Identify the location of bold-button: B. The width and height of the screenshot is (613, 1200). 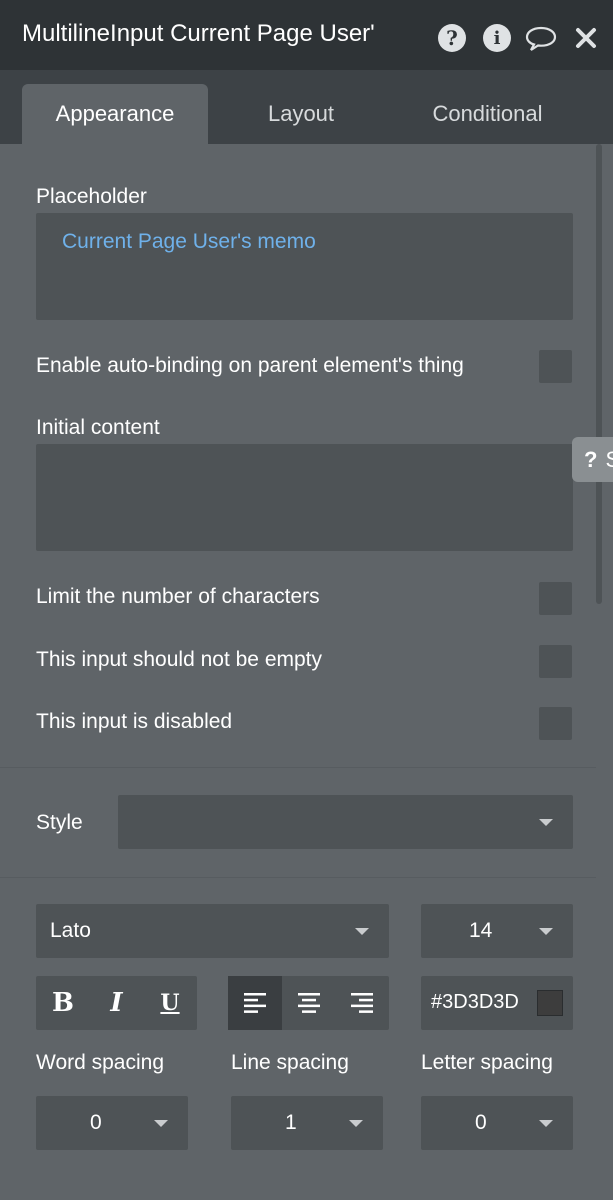
(63, 1003).